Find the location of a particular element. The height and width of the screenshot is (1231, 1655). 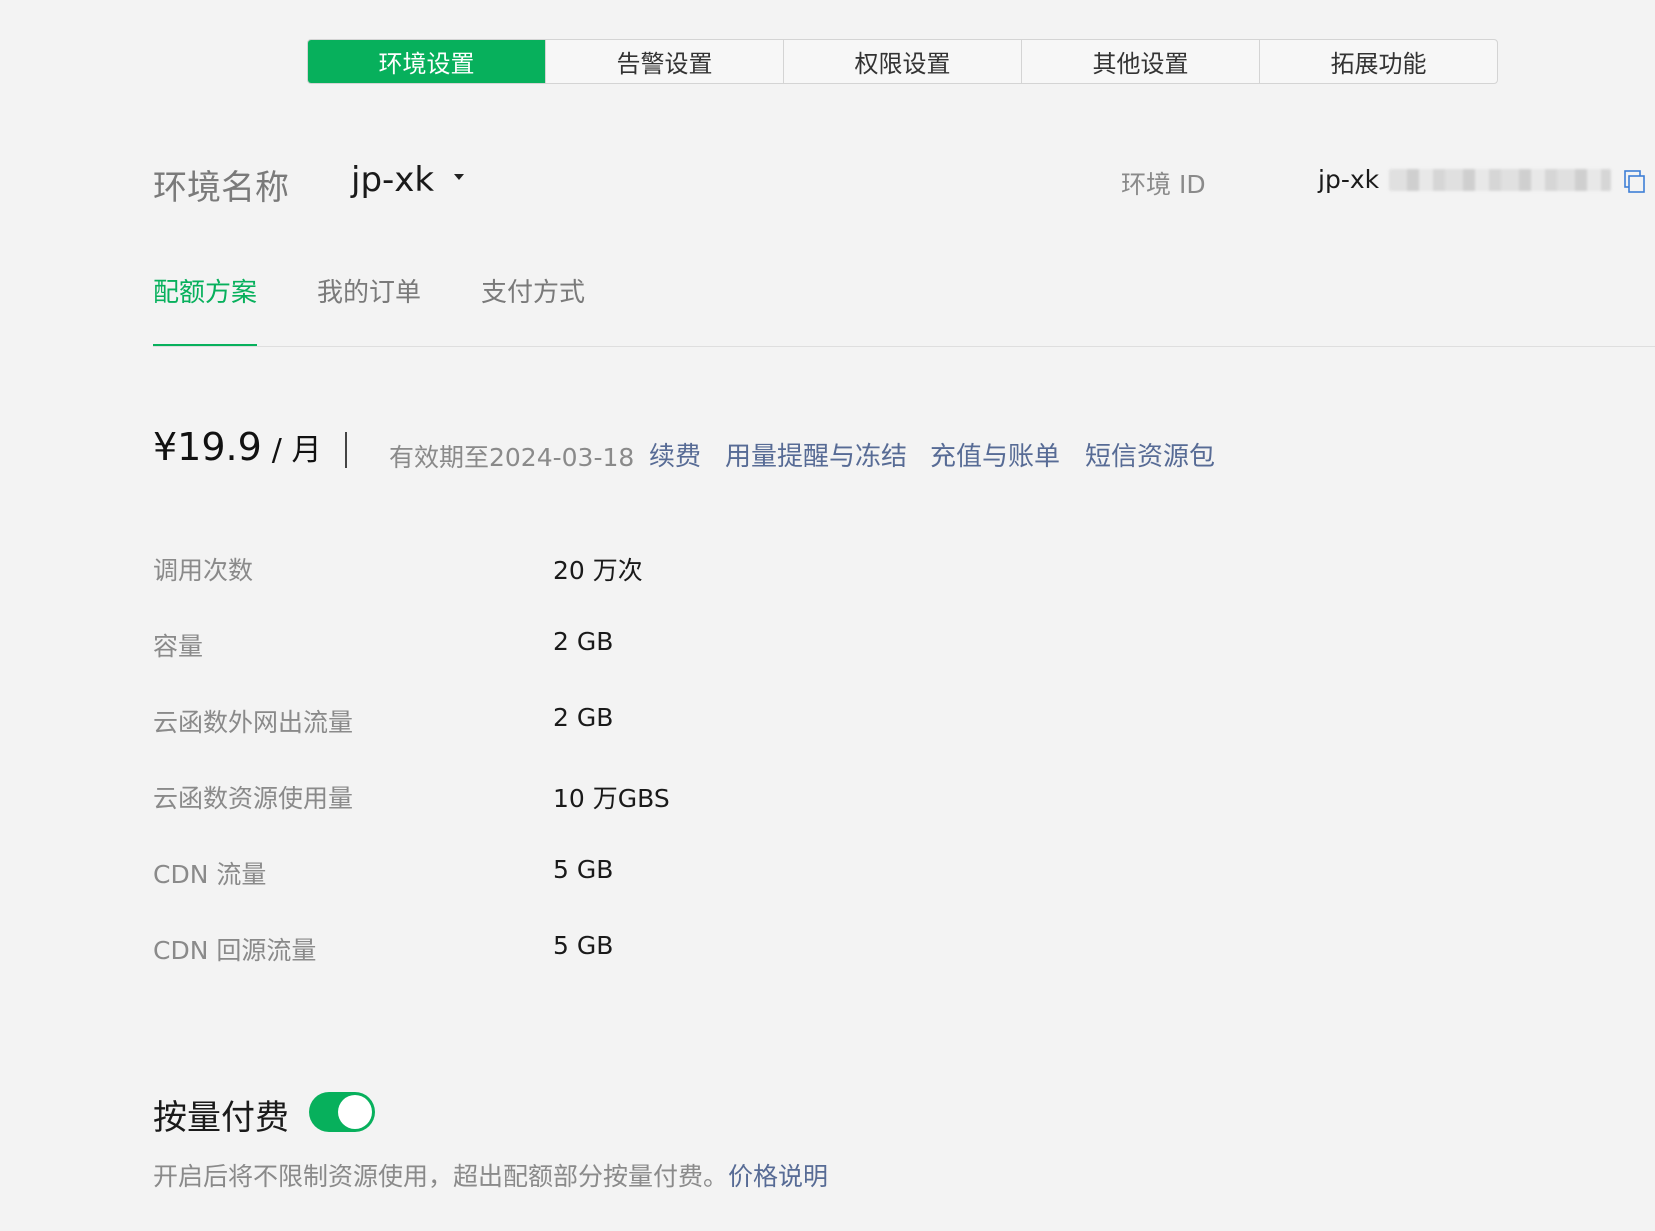

sub-tab-bar: 配额方案 我的订单 支付方式 is located at coordinates (904, 309).